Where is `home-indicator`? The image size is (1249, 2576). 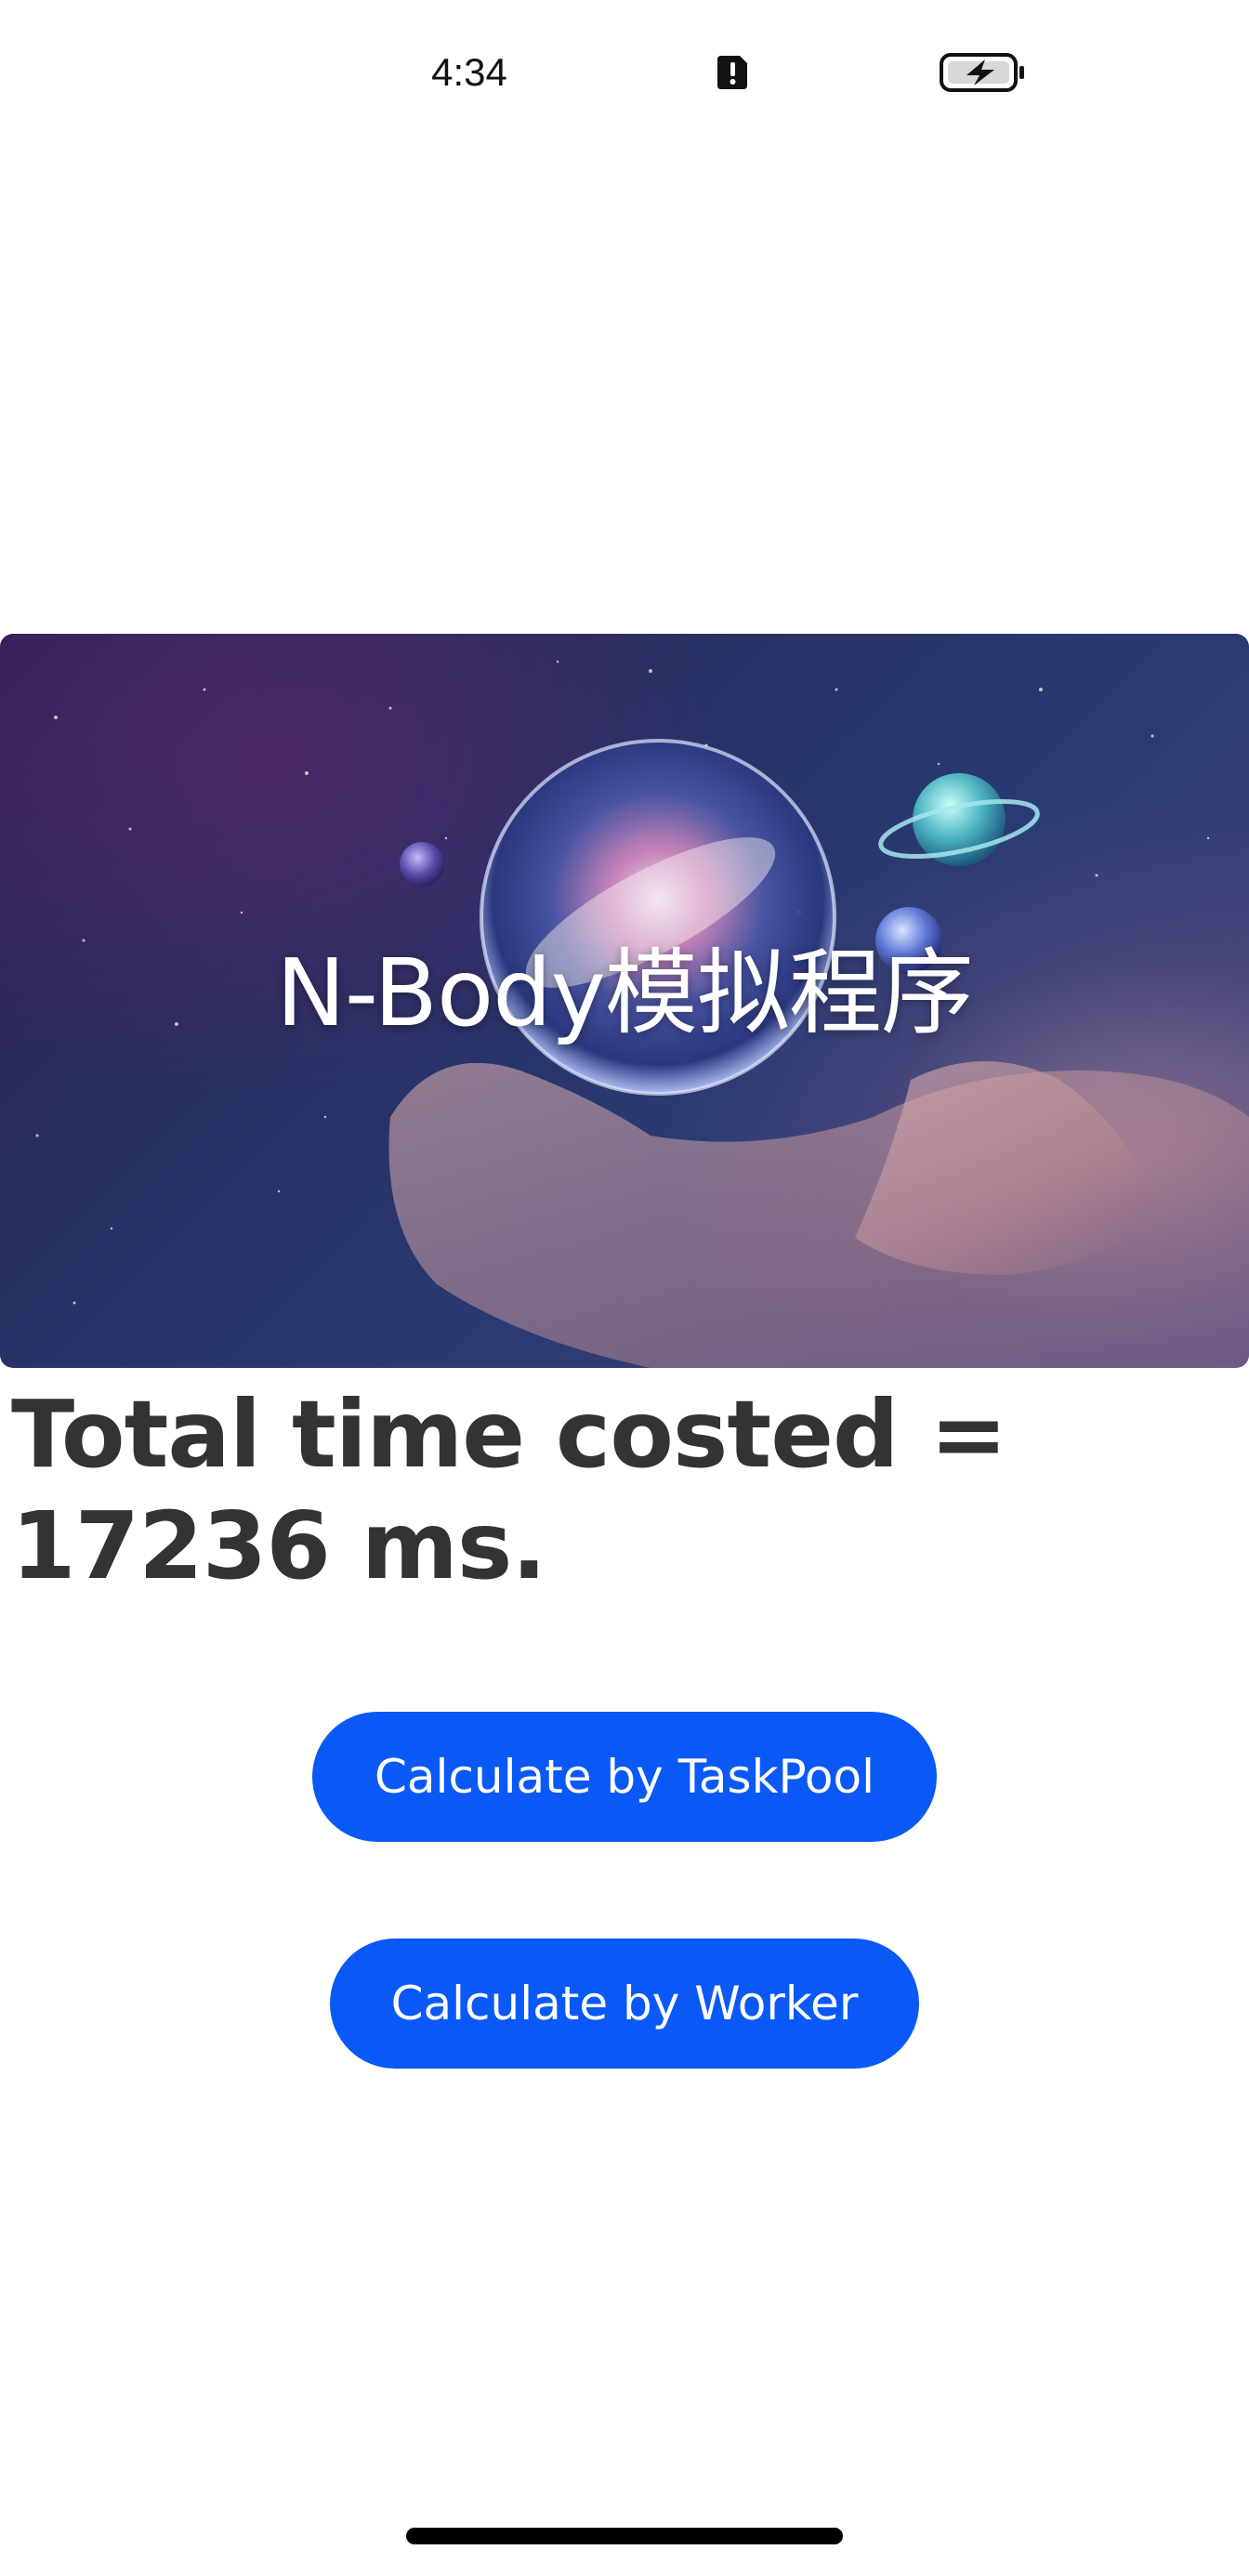
home-indicator is located at coordinates (624, 2536).